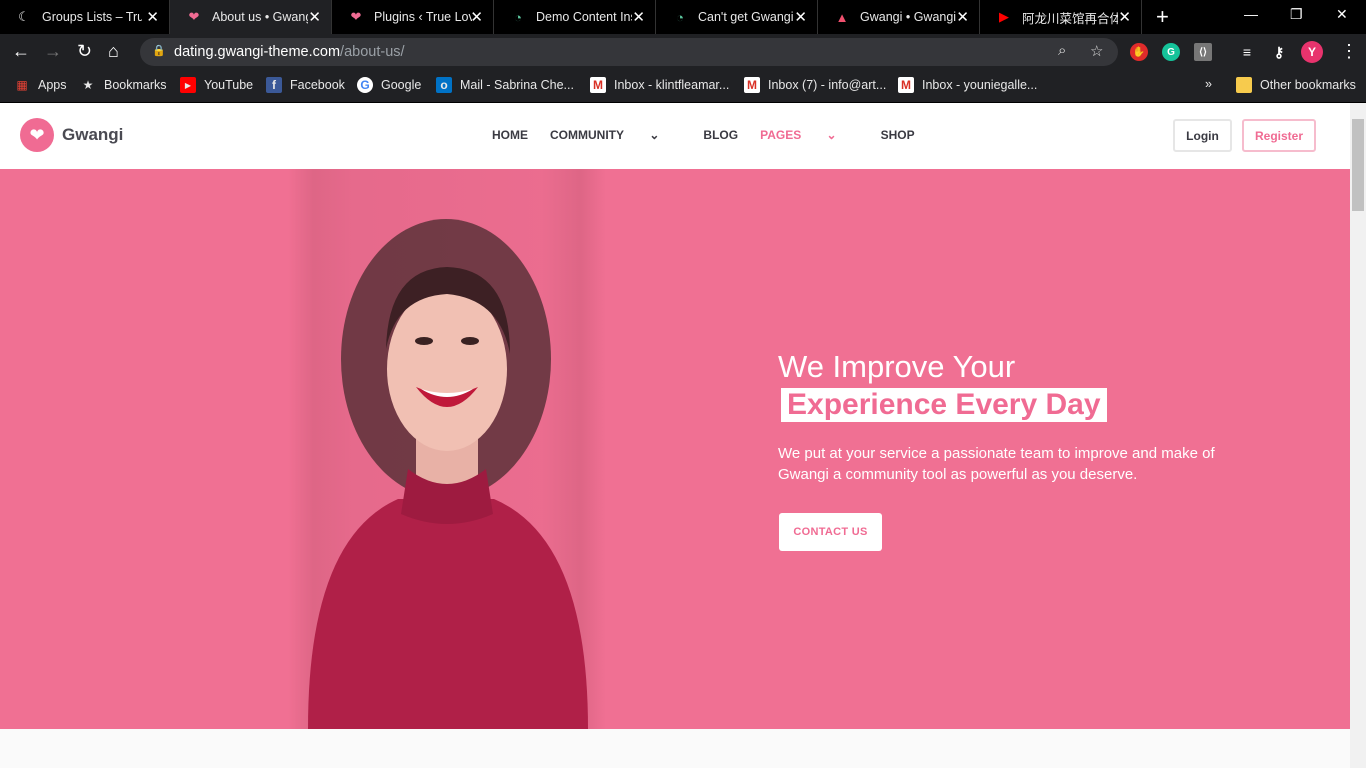 Image resolution: width=1366 pixels, height=768 pixels. Describe the element at coordinates (1296, 85) in the screenshot. I see `bookmark-other: ■ Other bookmarks` at that location.